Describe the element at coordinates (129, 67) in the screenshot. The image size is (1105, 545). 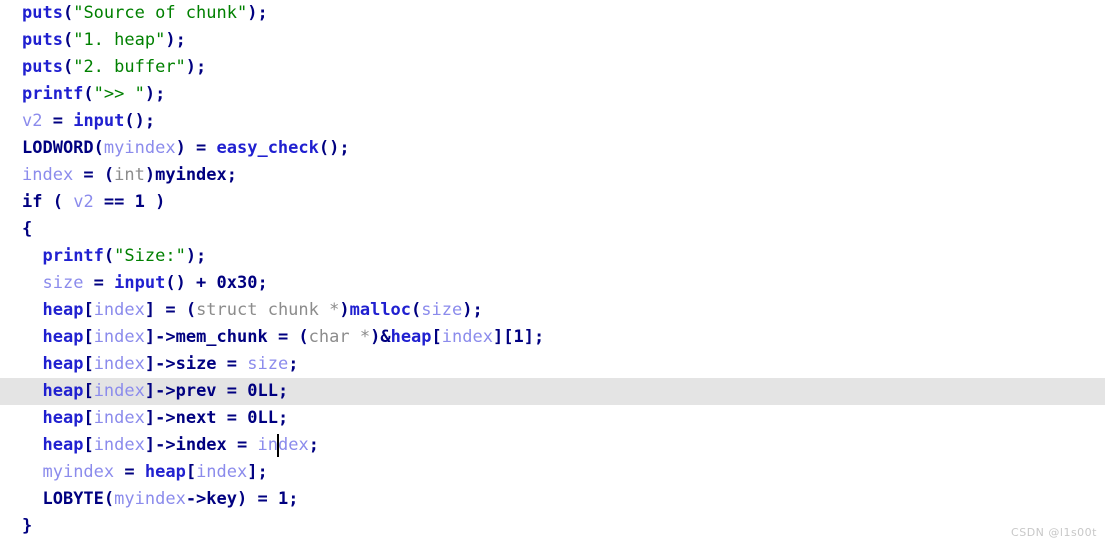
I see `code-token-str: "2. buffer"` at that location.